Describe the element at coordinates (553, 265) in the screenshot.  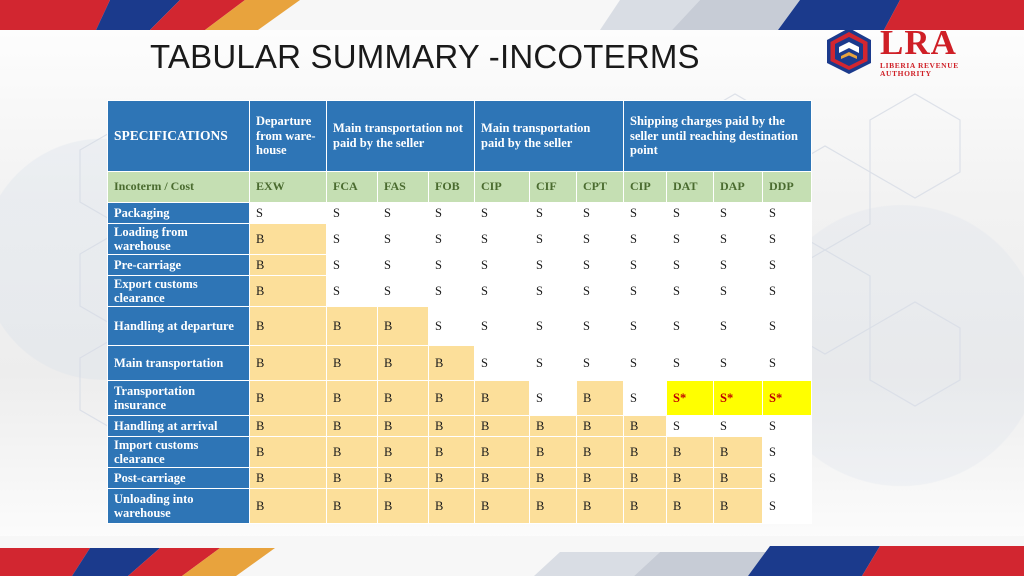
I see `cell-r2-c5: S` at that location.